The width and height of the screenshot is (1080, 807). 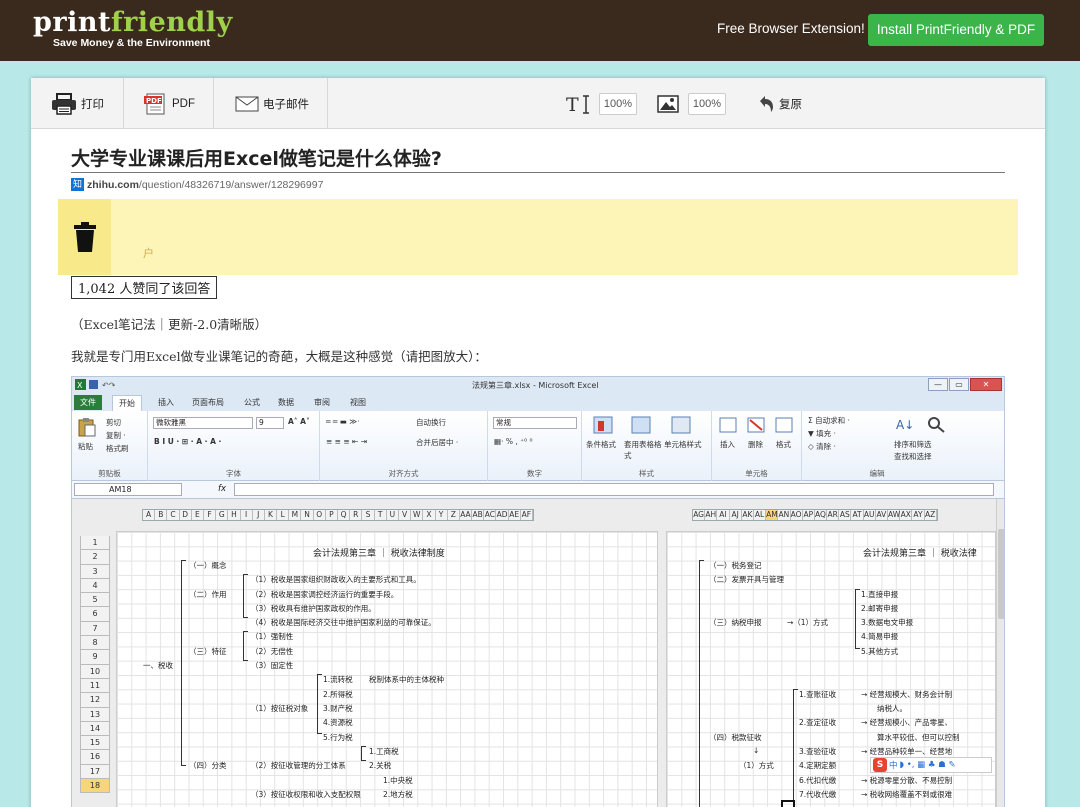 What do you see at coordinates (707, 103) in the screenshot?
I see `image-size-value: 100%` at bounding box center [707, 103].